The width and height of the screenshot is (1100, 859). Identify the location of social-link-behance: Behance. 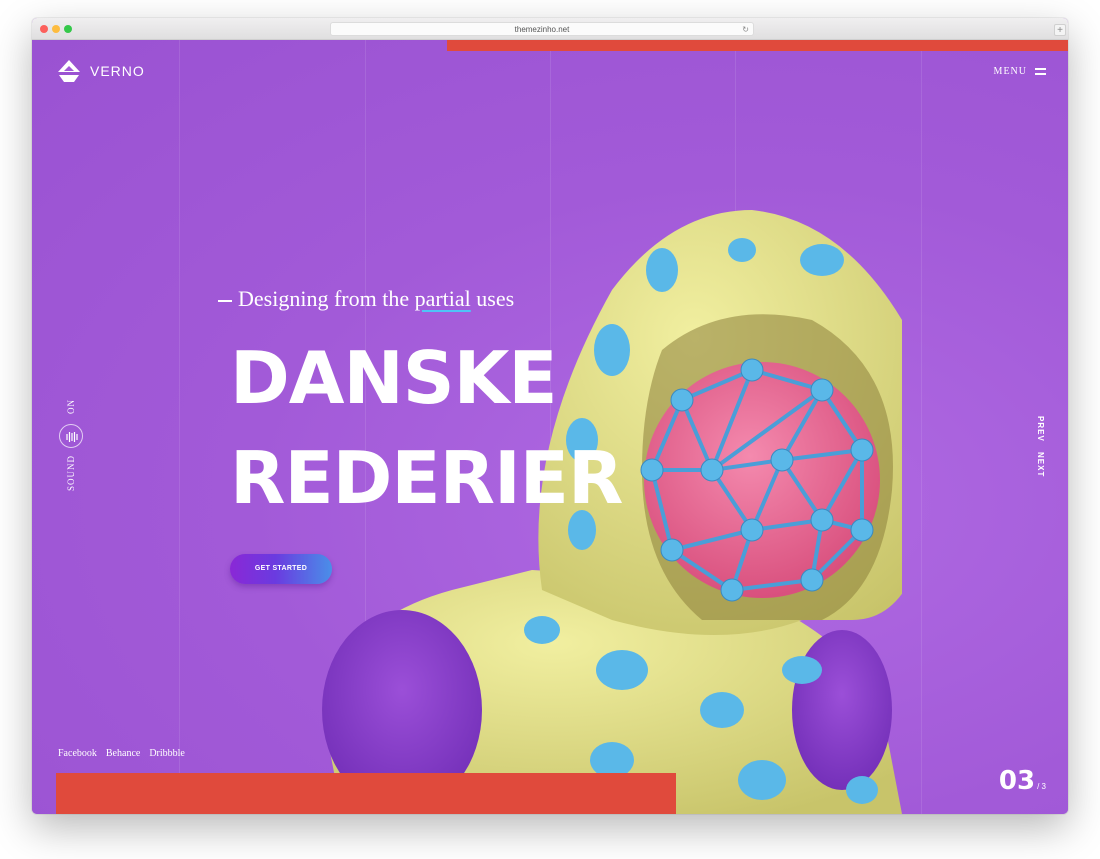
(123, 753).